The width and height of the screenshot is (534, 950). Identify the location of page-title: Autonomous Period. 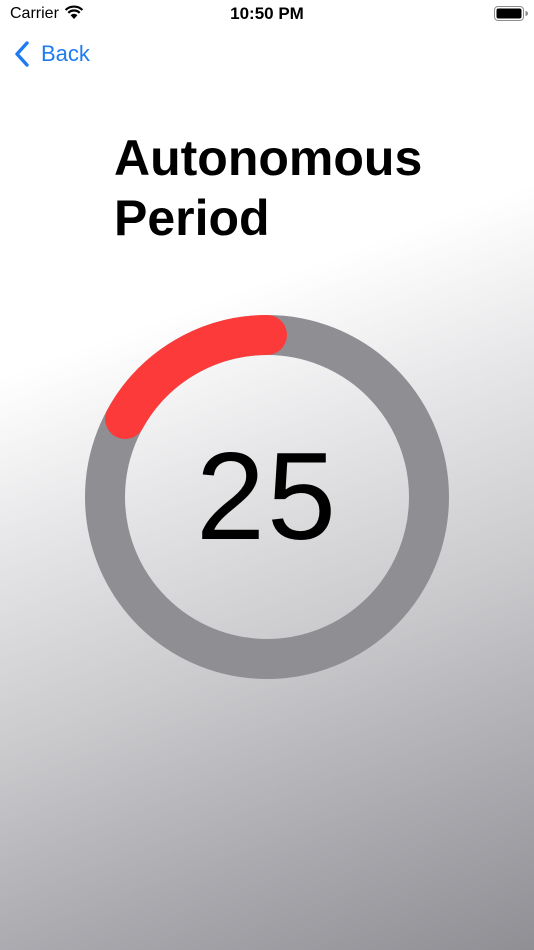
(268, 188).